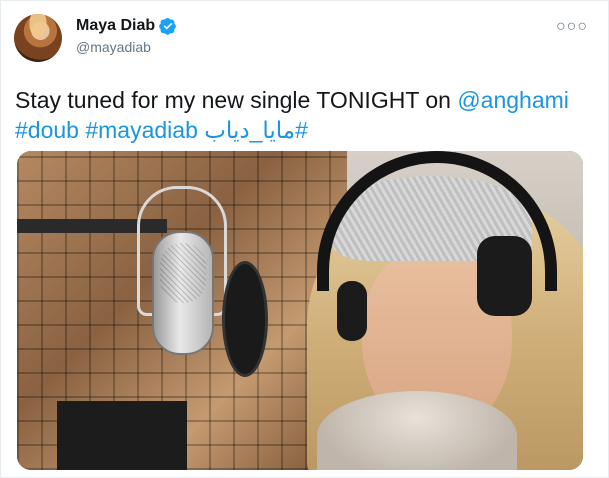  What do you see at coordinates (183, 273) in the screenshot?
I see `mic-grille` at bounding box center [183, 273].